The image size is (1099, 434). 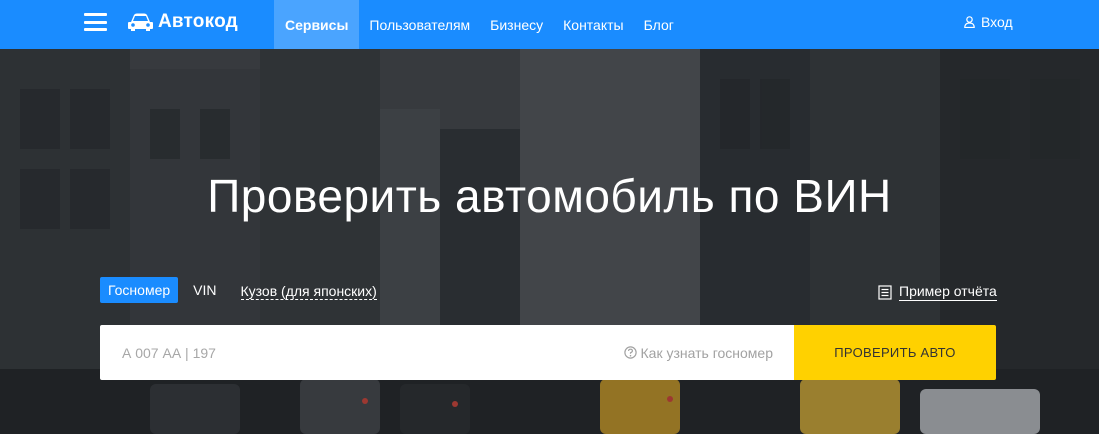 I want to click on search-form: Как узнать госномер ПРОВЕРИТЬ АВТО, so click(x=548, y=352).